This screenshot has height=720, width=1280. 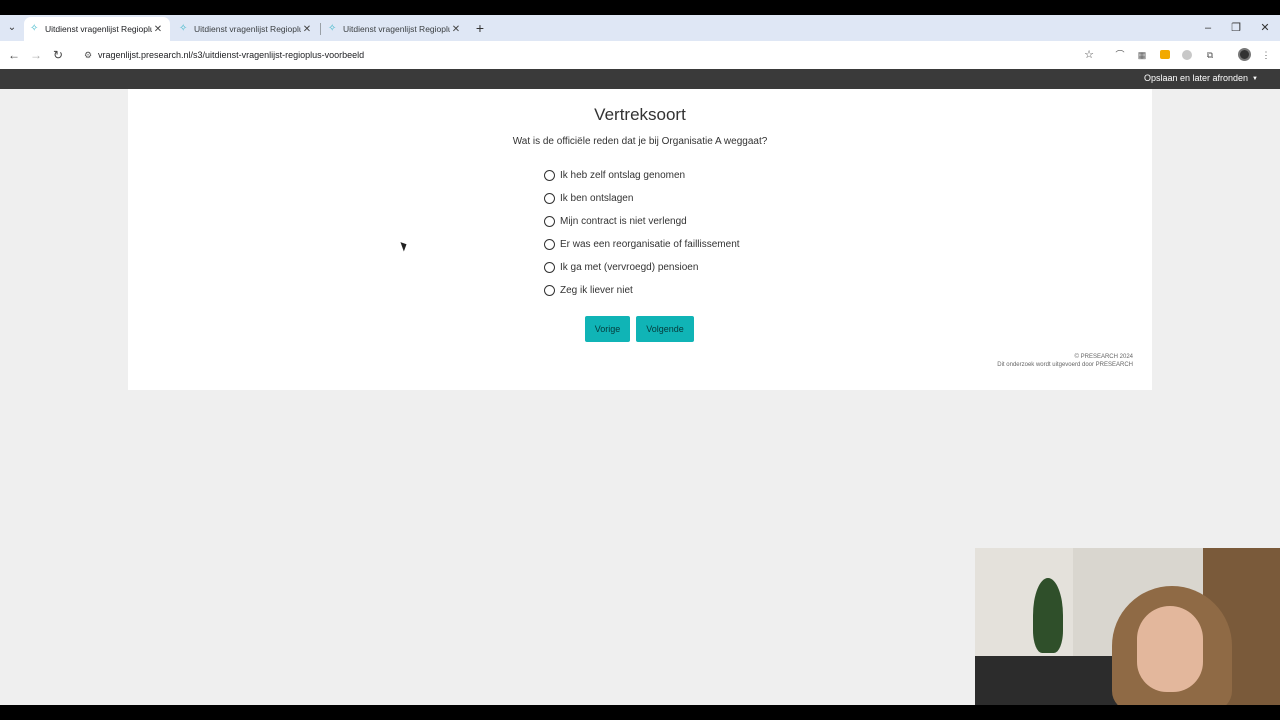 I want to click on answer-option: Ik heb zelf ontslag genomen, so click(x=642, y=175).